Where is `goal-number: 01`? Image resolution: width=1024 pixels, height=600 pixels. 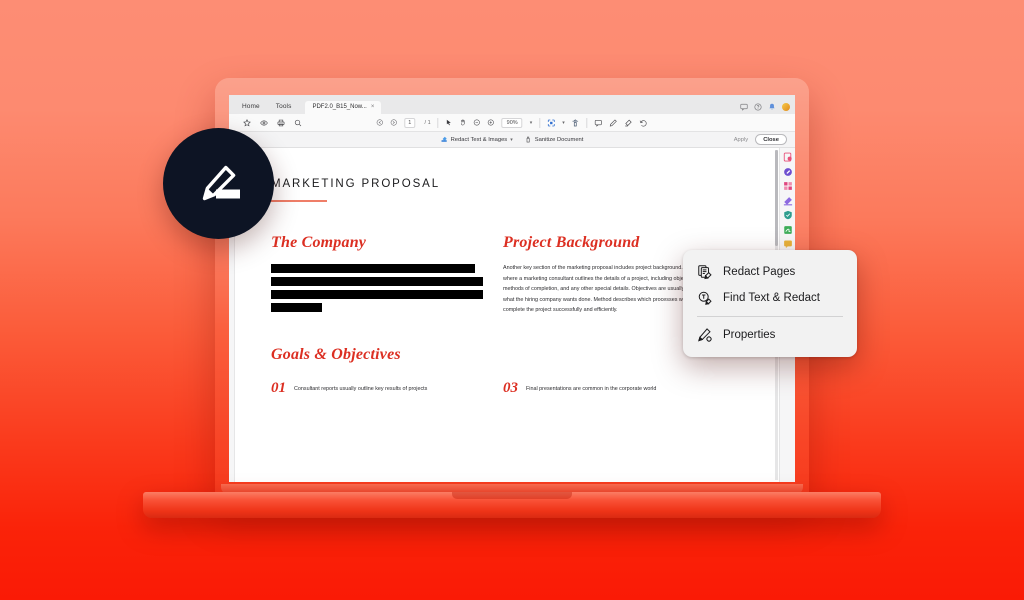 goal-number: 01 is located at coordinates (278, 388).